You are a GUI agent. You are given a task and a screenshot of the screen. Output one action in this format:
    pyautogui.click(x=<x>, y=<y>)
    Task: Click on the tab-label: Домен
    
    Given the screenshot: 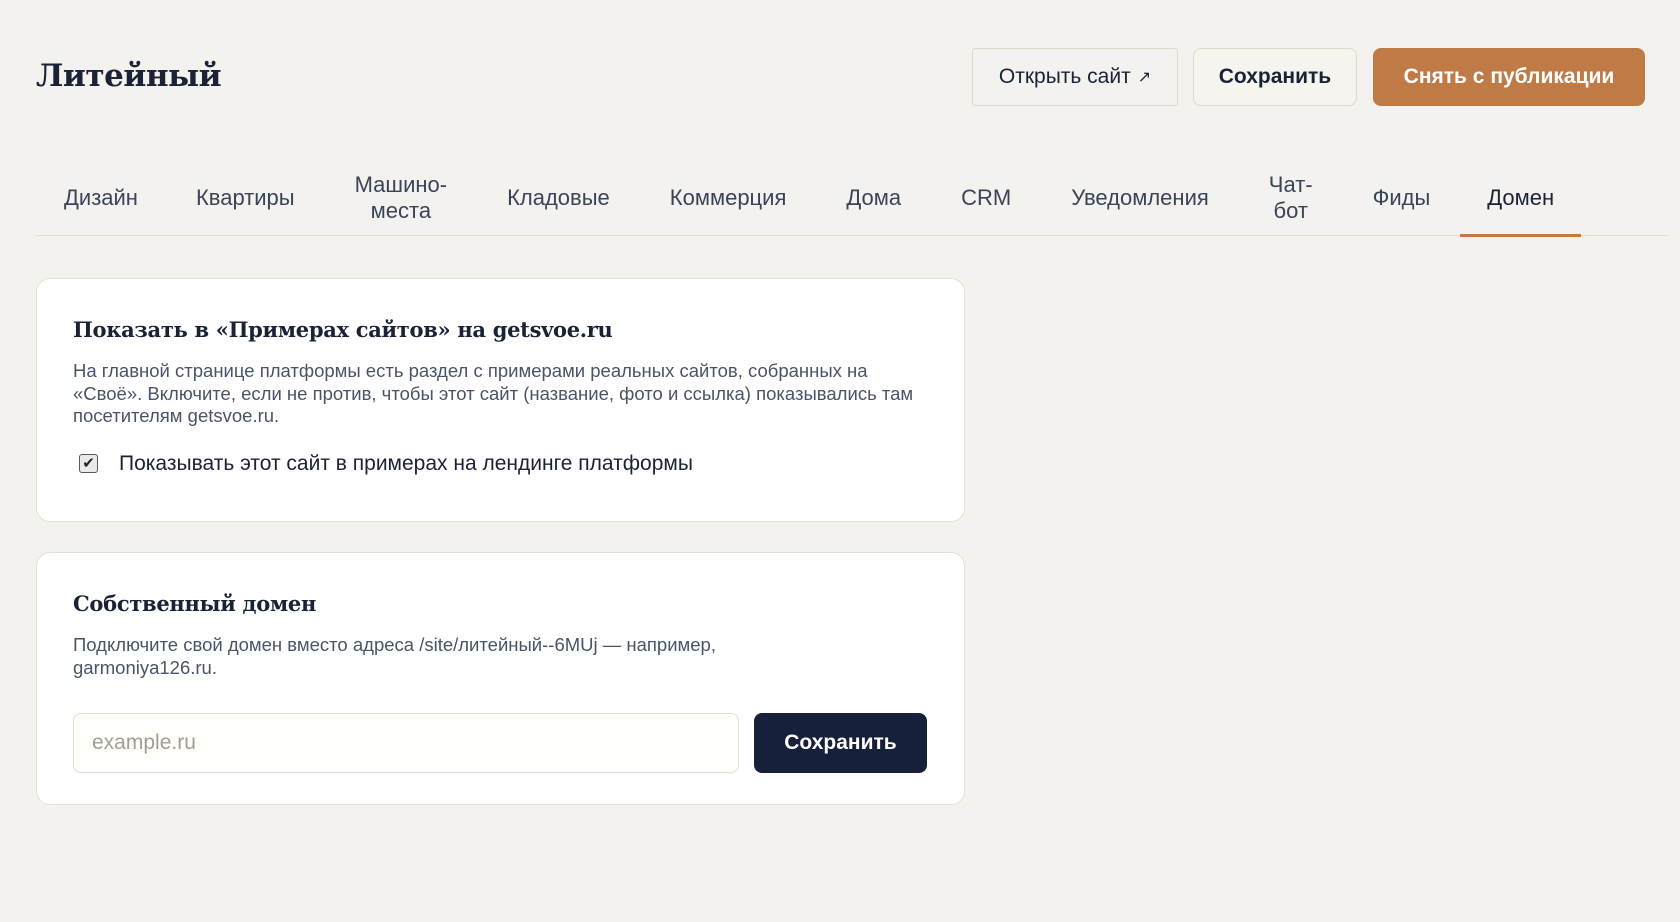 What is the action you would take?
    pyautogui.click(x=1521, y=197)
    